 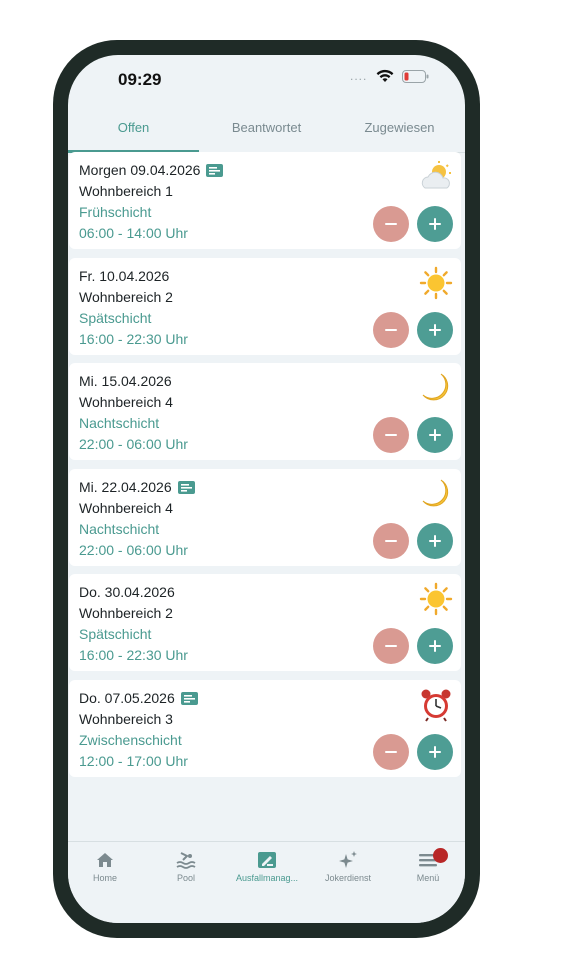 I want to click on shift-area: Wohnbereich 1, so click(x=126, y=191).